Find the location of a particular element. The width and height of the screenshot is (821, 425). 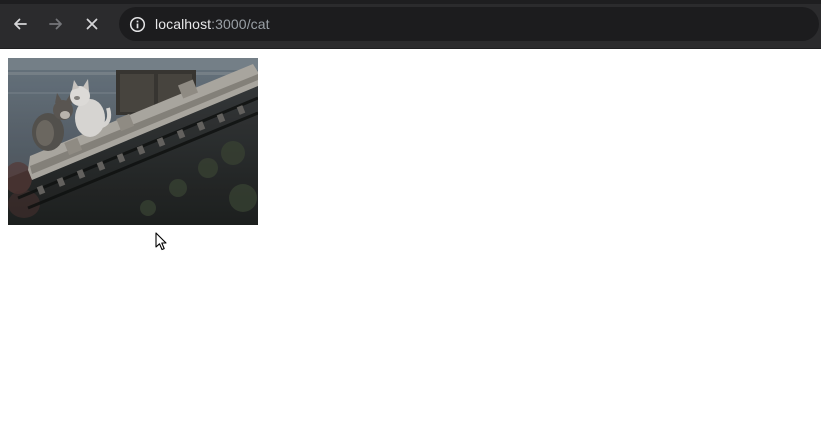

arrow-right-icon is located at coordinates (55, 24).